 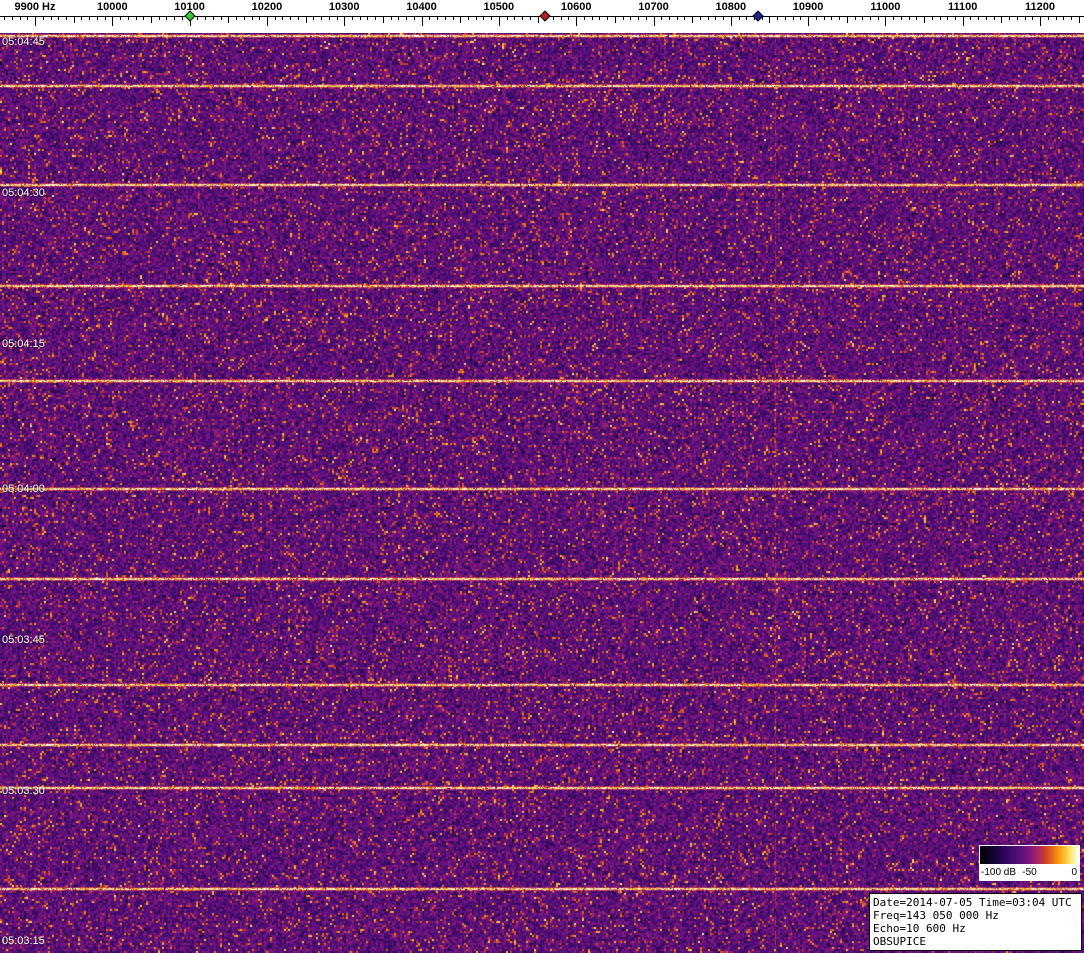 I want to click on info-line-freq: Freq=143 050 000 Hz, so click(x=936, y=915).